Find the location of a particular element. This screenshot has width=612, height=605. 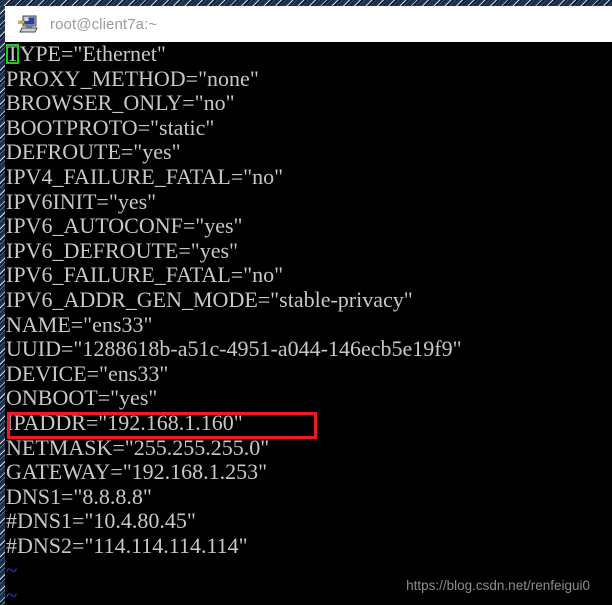

terminal-line: BOOTPROTO="static" is located at coordinates (110, 127).